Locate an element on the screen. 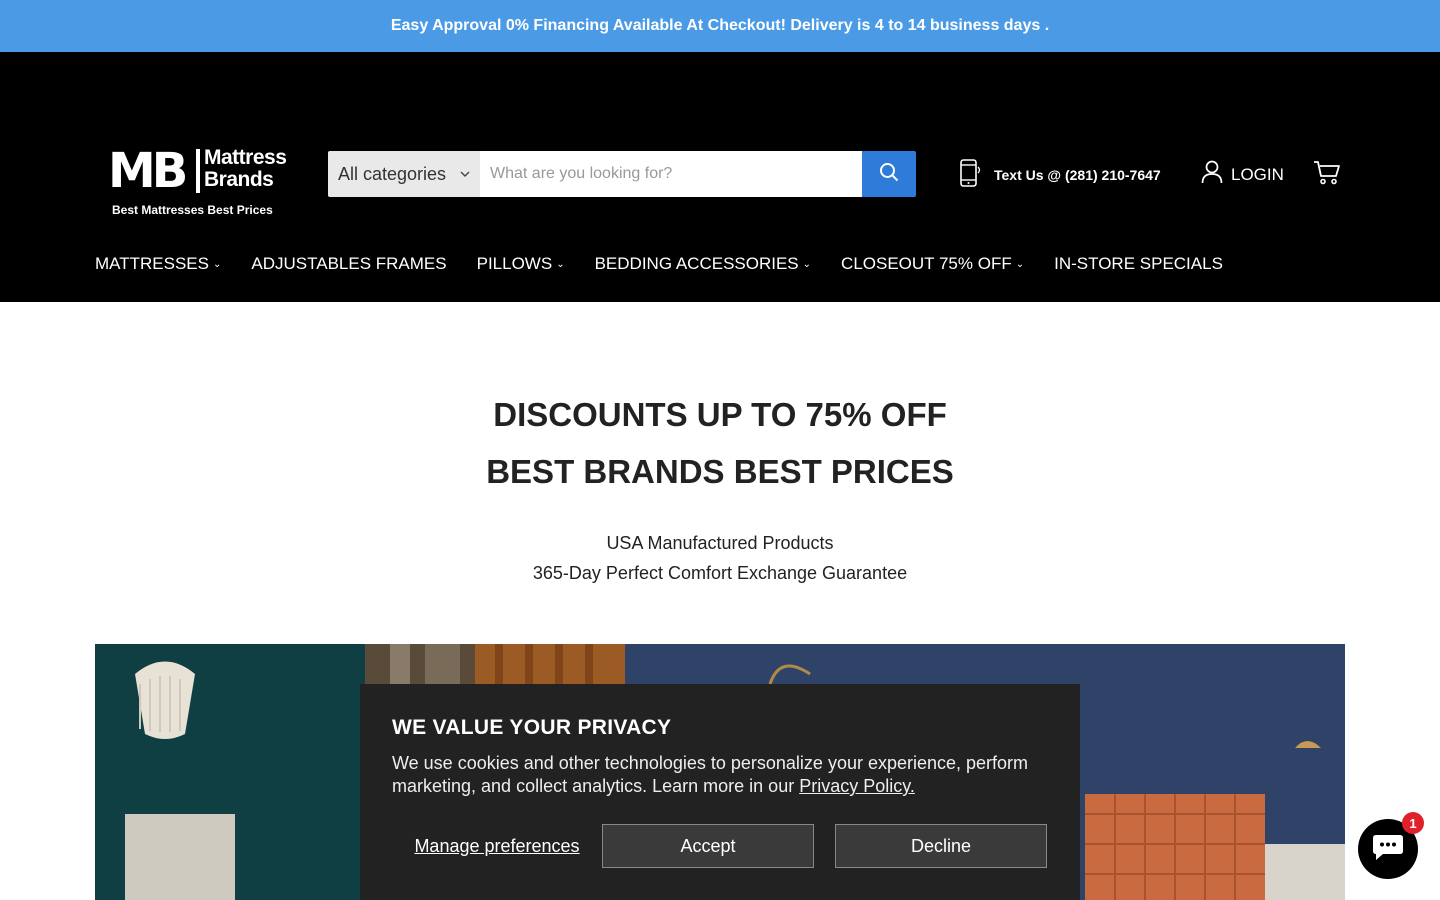  logo-mark: MB is located at coordinates (148, 171).